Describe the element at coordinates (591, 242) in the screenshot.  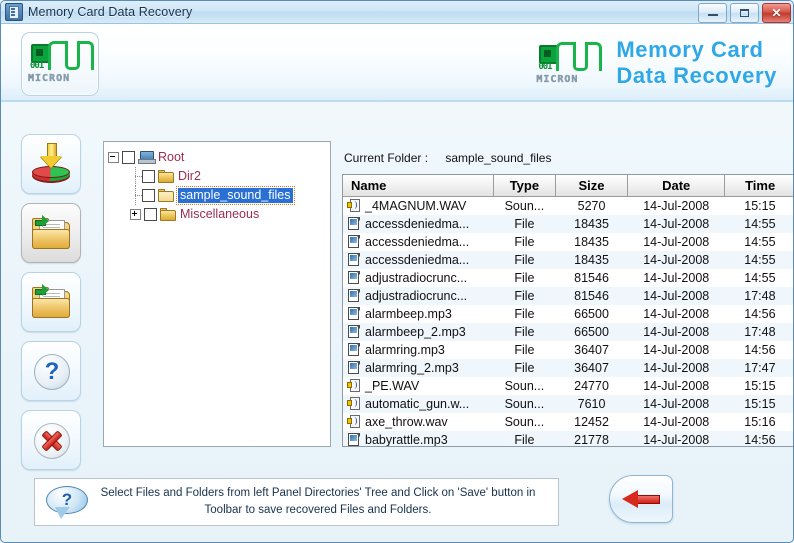
I see `cell-size: 18435` at that location.